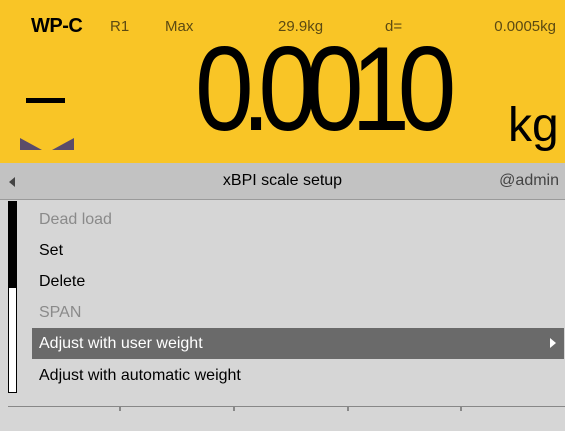 This screenshot has width=565, height=431. I want to click on range-indicator: R1, so click(120, 26).